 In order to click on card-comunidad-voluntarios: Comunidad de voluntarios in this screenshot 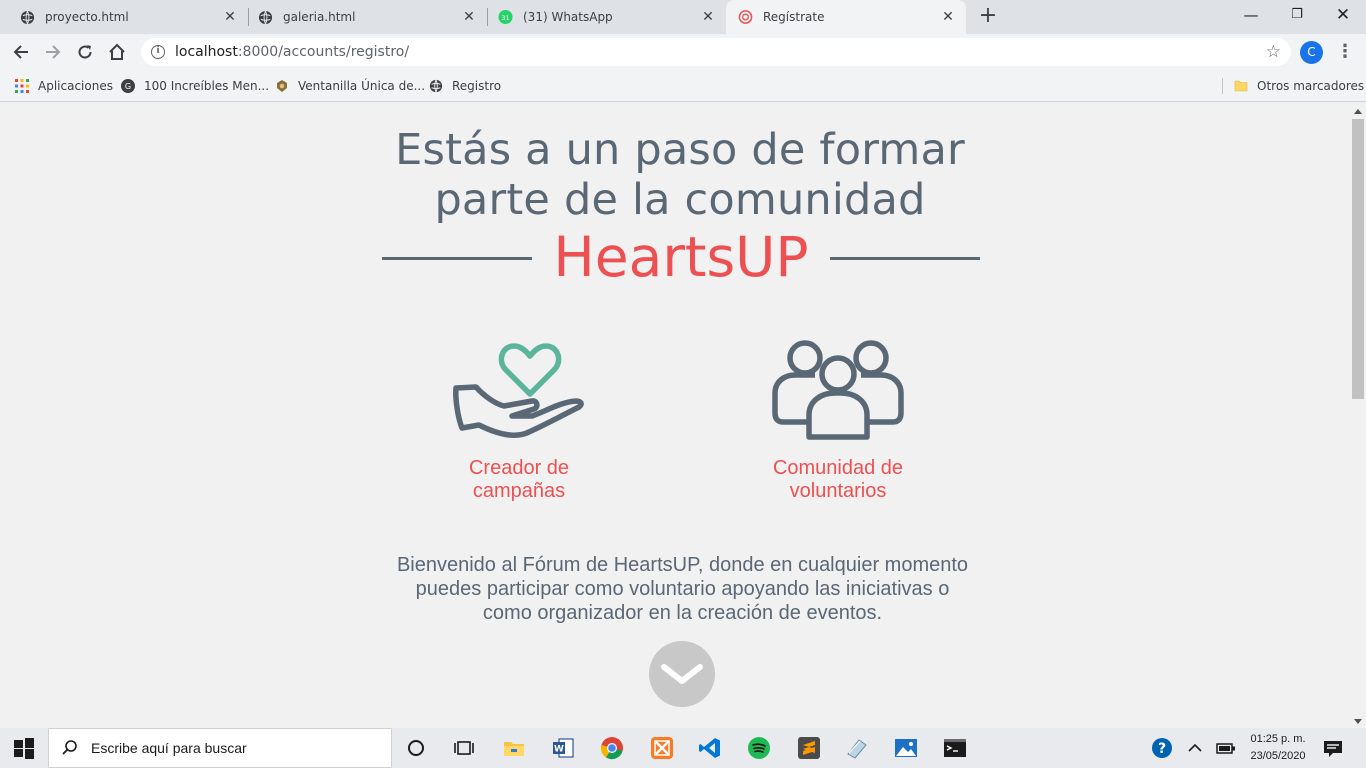, I will do `click(838, 421)`.